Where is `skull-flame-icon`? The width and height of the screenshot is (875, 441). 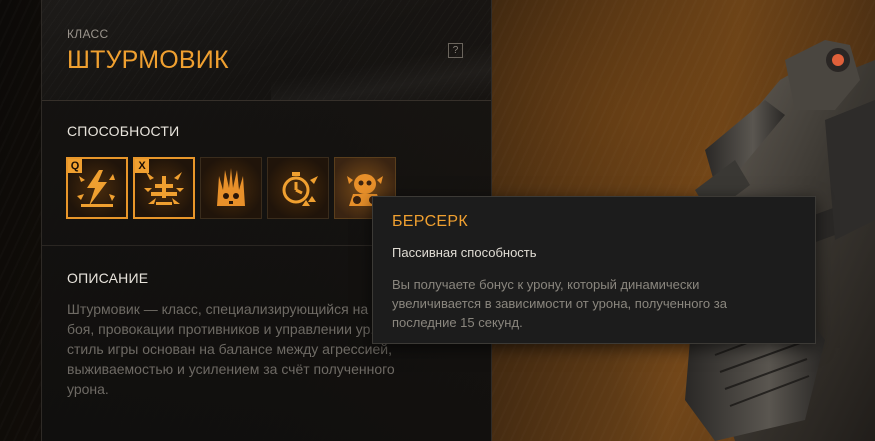 skull-flame-icon is located at coordinates (231, 187).